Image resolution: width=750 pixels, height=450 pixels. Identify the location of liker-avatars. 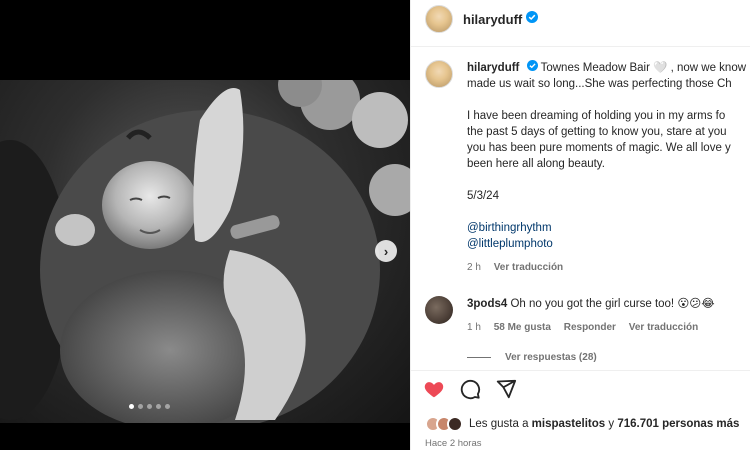
(444, 424).